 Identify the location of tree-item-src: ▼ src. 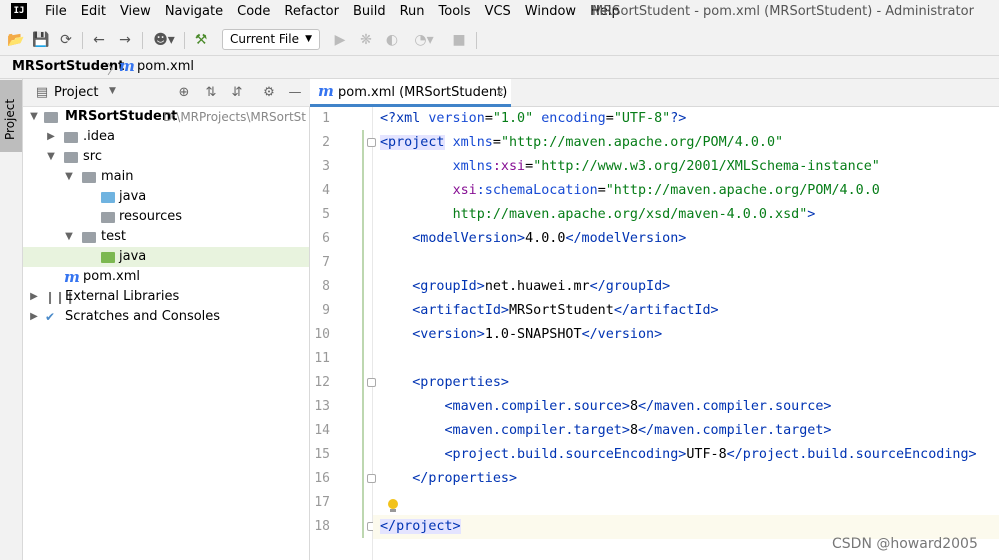
(166, 157).